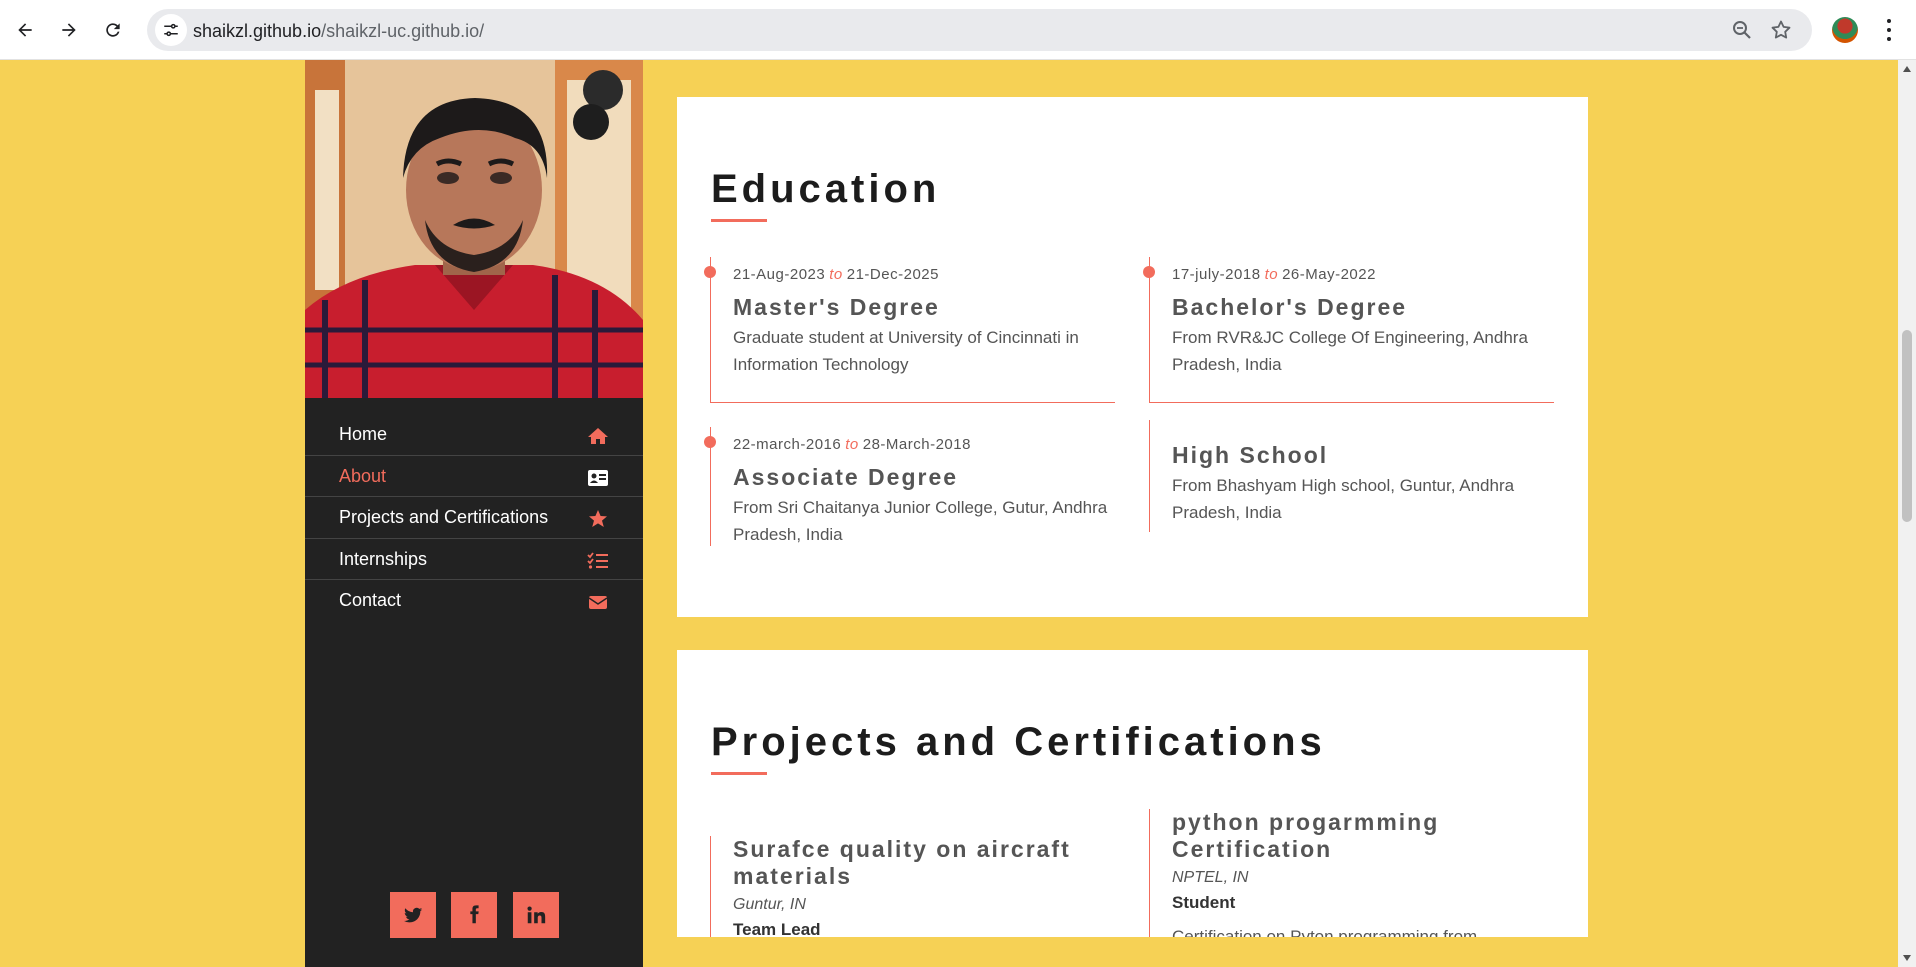 The width and height of the screenshot is (1916, 967). What do you see at coordinates (1907, 69) in the screenshot?
I see `scroll-up-icon` at bounding box center [1907, 69].